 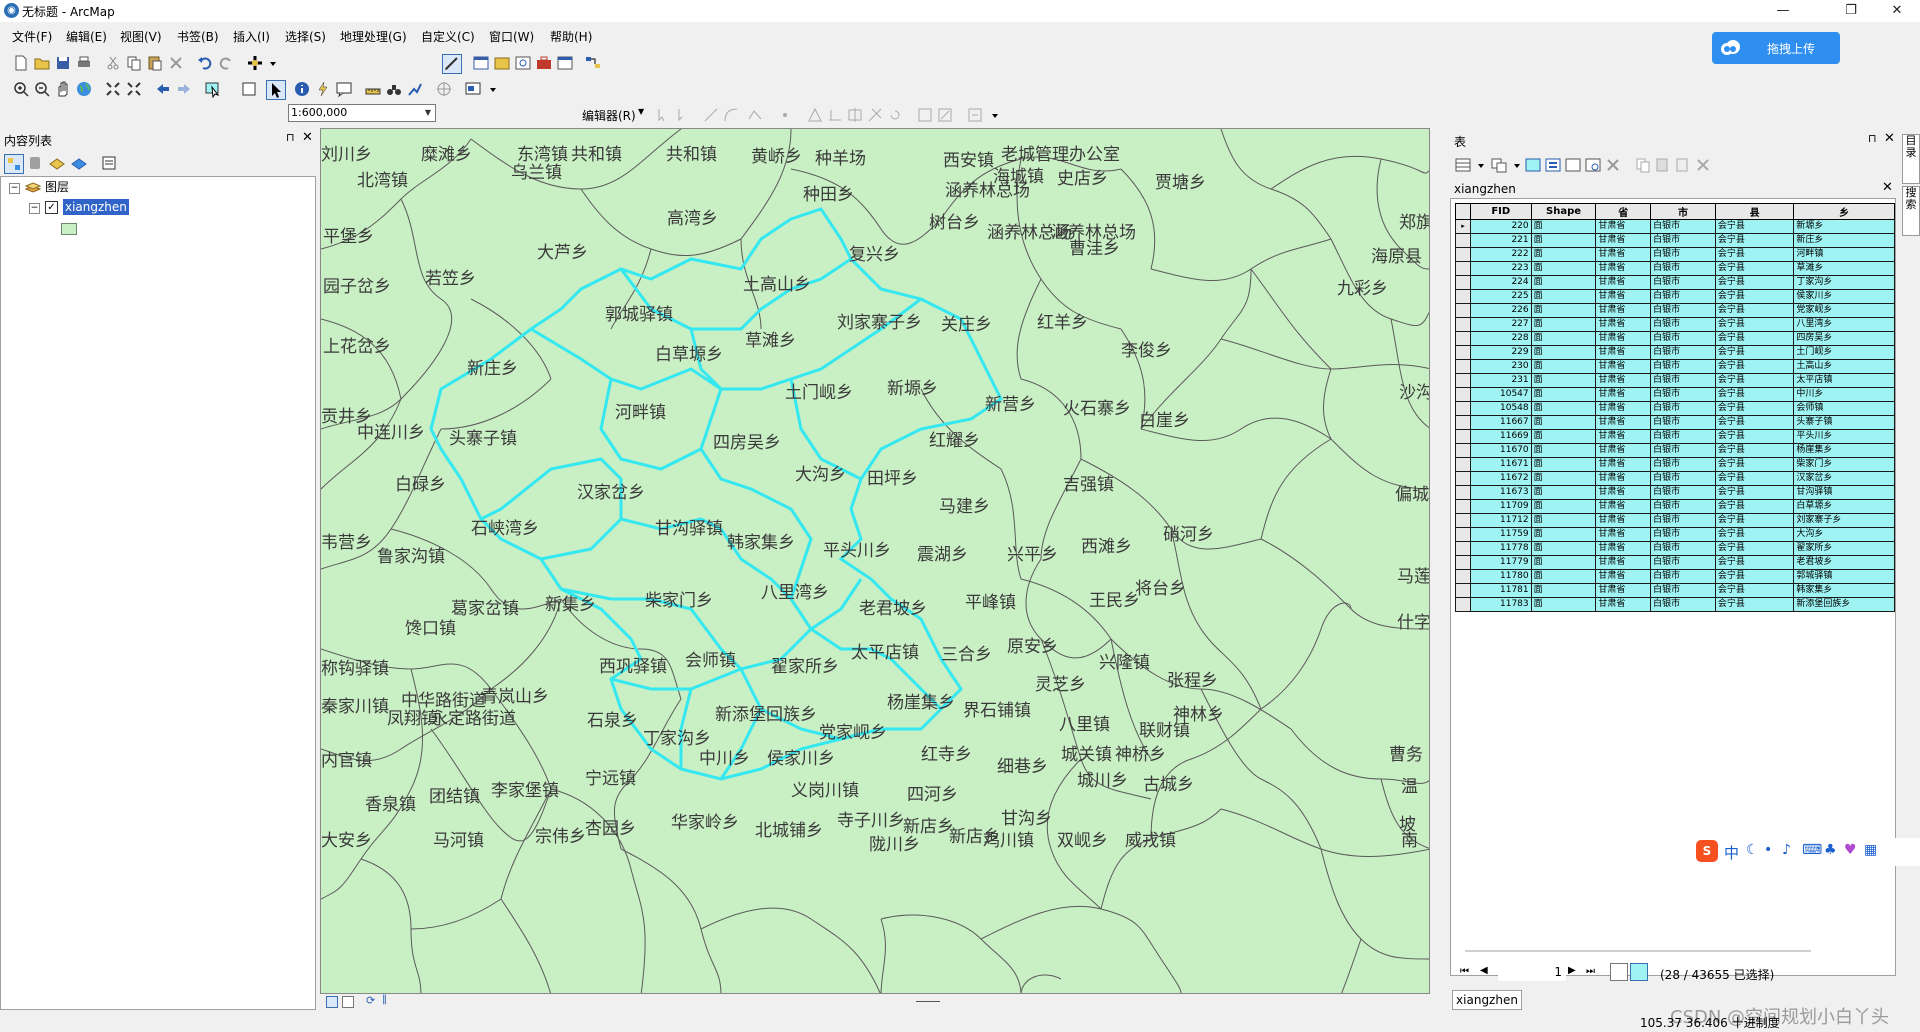 I want to click on first-record-icon: ⏮, so click(x=1464, y=971).